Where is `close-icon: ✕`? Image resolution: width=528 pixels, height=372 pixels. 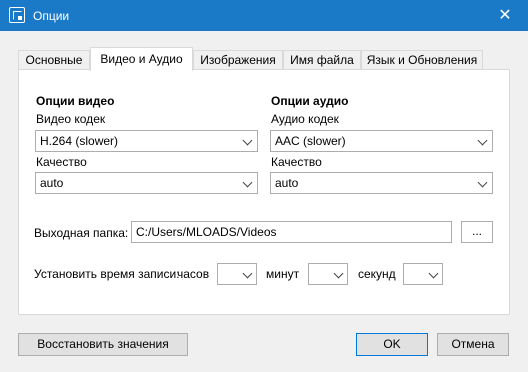
close-icon: ✕ is located at coordinates (505, 15).